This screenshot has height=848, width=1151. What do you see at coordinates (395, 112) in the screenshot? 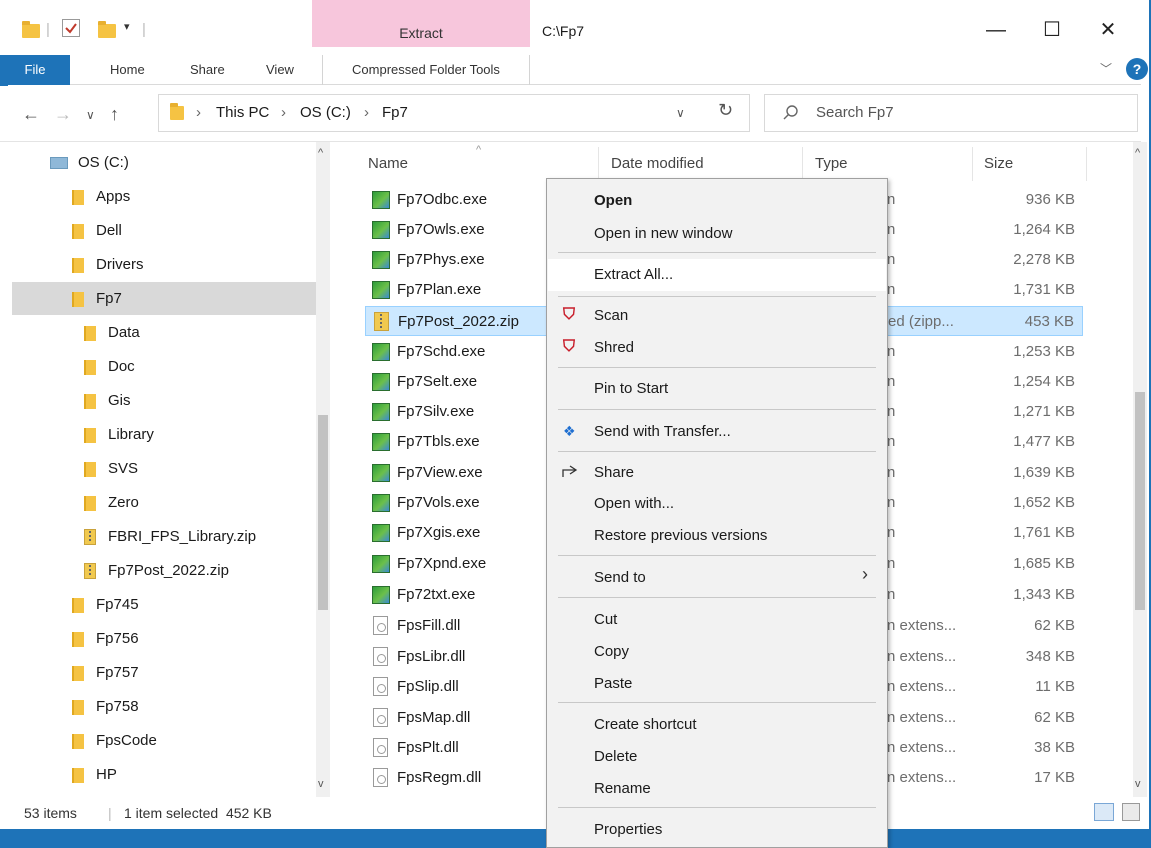
I see `breadcrumb-folder: Fp7` at bounding box center [395, 112].